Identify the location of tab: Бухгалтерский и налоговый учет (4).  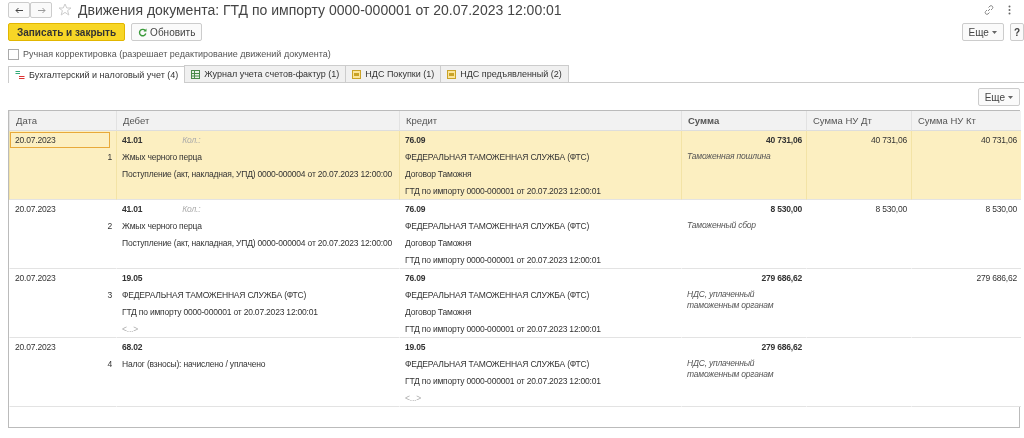
(97, 74).